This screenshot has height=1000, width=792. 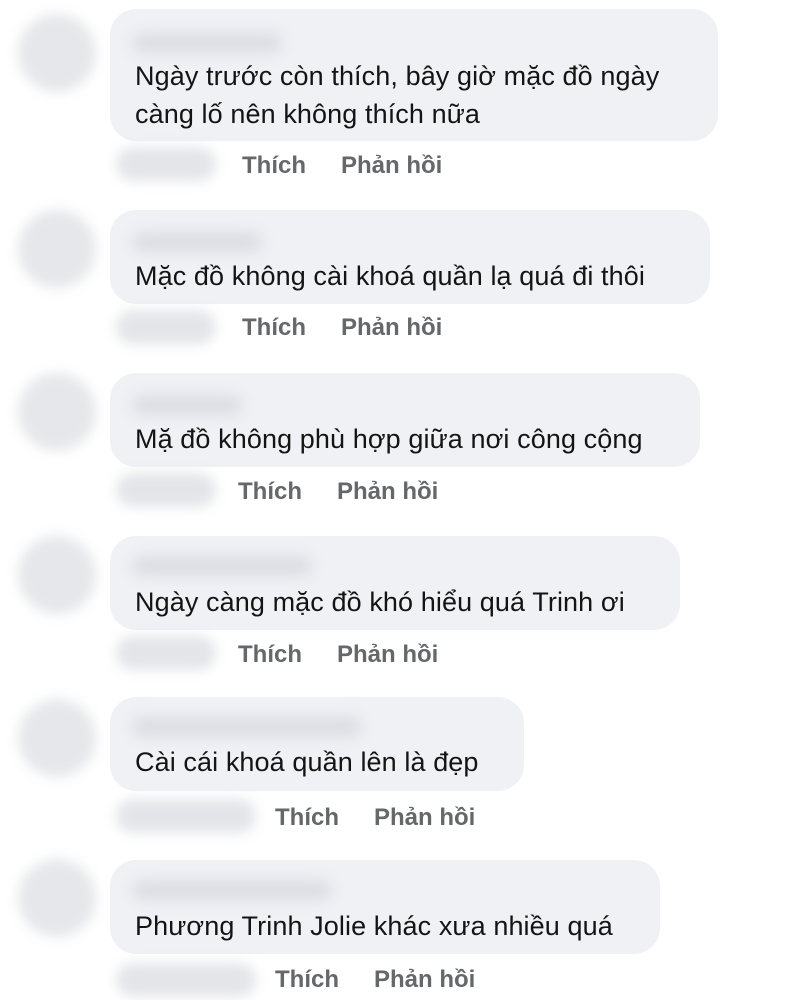 What do you see at coordinates (317, 744) in the screenshot?
I see `comment-bubble: Cài cái khoá quần lên là đẹp` at bounding box center [317, 744].